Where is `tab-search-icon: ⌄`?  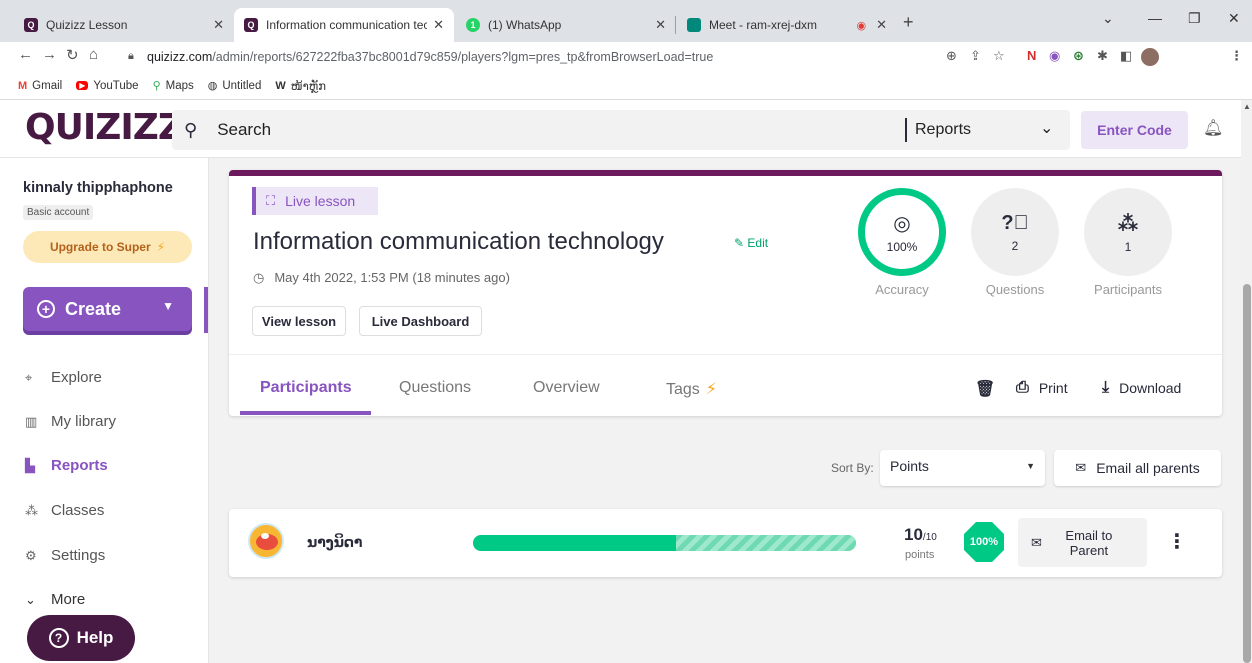 tab-search-icon: ⌄ is located at coordinates (1108, 18).